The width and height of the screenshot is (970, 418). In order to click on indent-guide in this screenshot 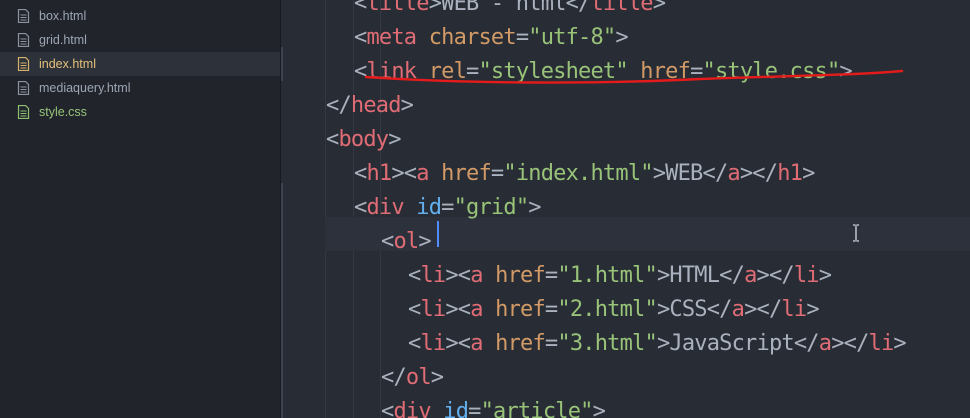, I will do `click(325, 209)`.